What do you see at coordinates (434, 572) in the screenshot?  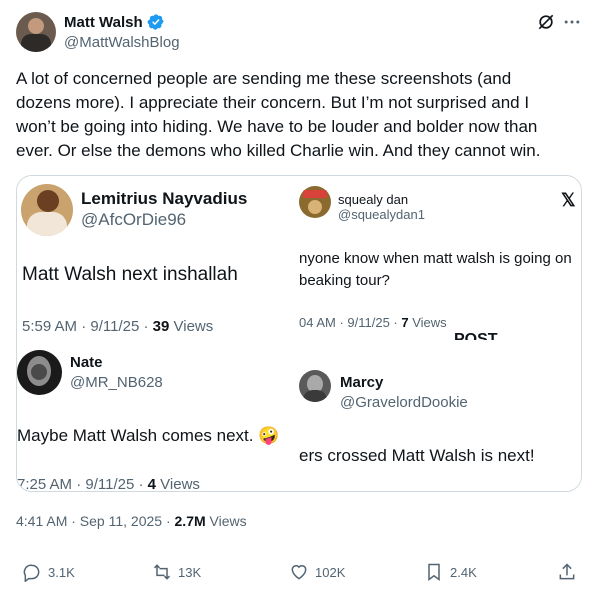 I see `bookmark-icon` at bounding box center [434, 572].